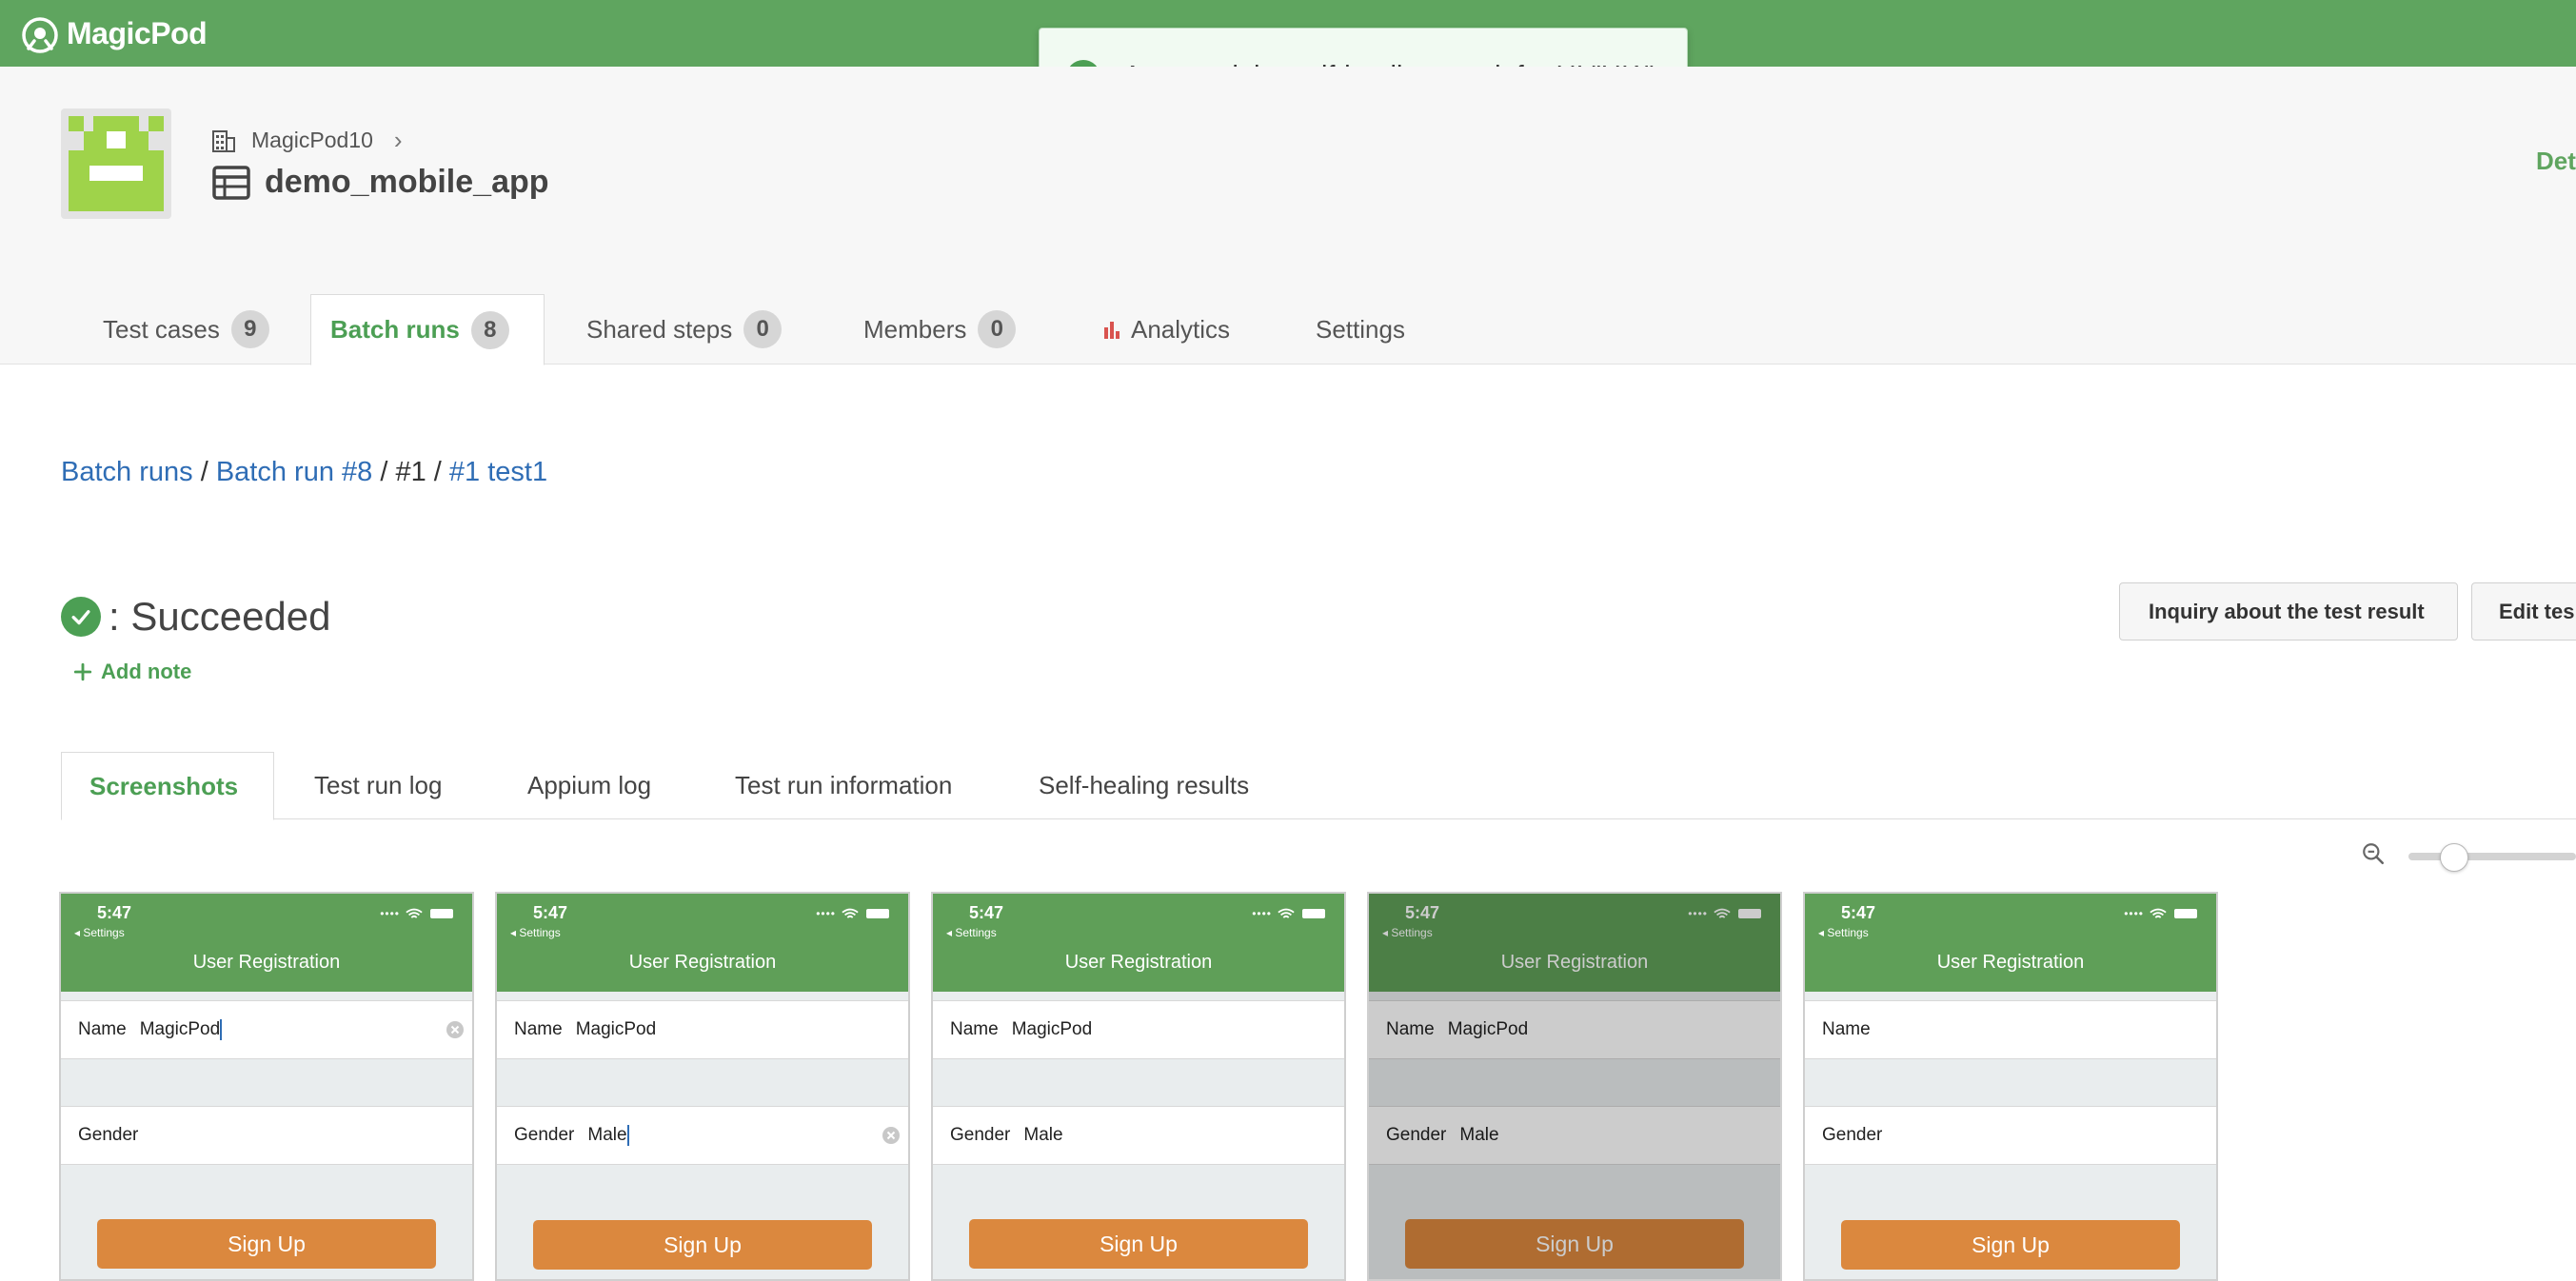 This screenshot has width=2576, height=1281. Describe the element at coordinates (659, 329) in the screenshot. I see `tab-label: Shared steps` at that location.